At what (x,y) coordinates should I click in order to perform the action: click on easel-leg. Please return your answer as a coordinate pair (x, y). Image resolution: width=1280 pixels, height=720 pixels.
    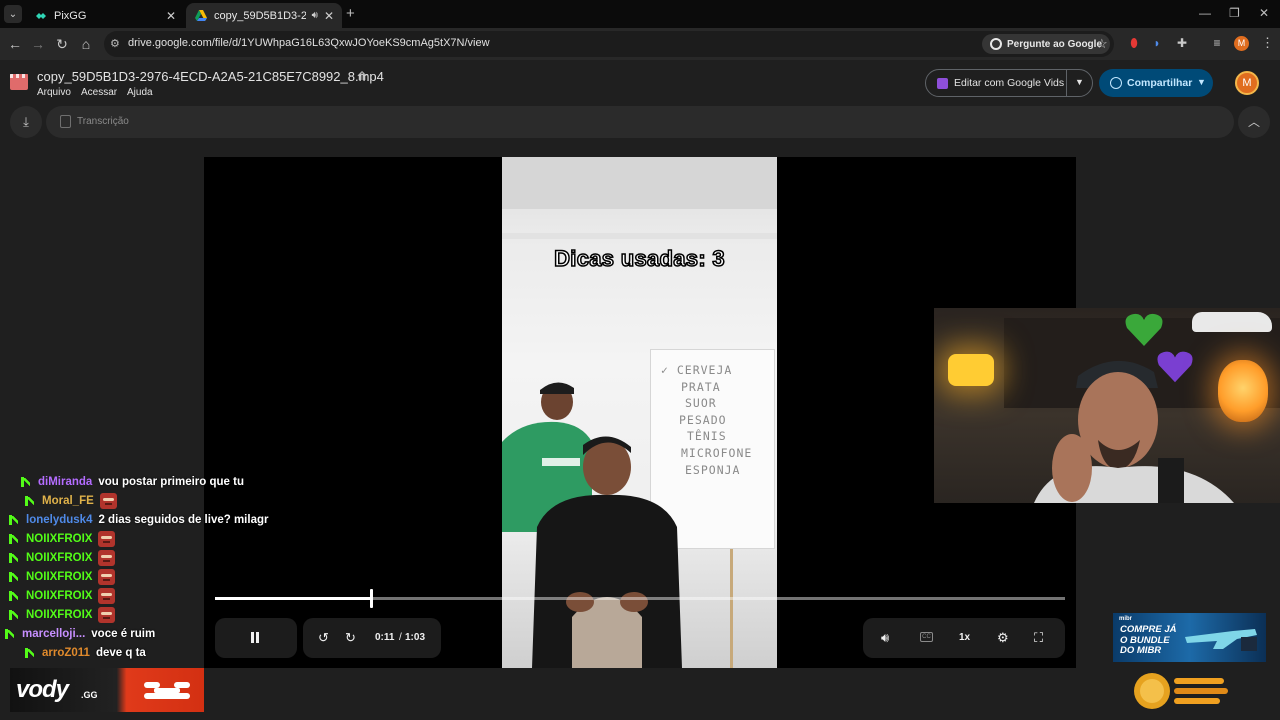
    Looking at the image, I should click on (731, 608).